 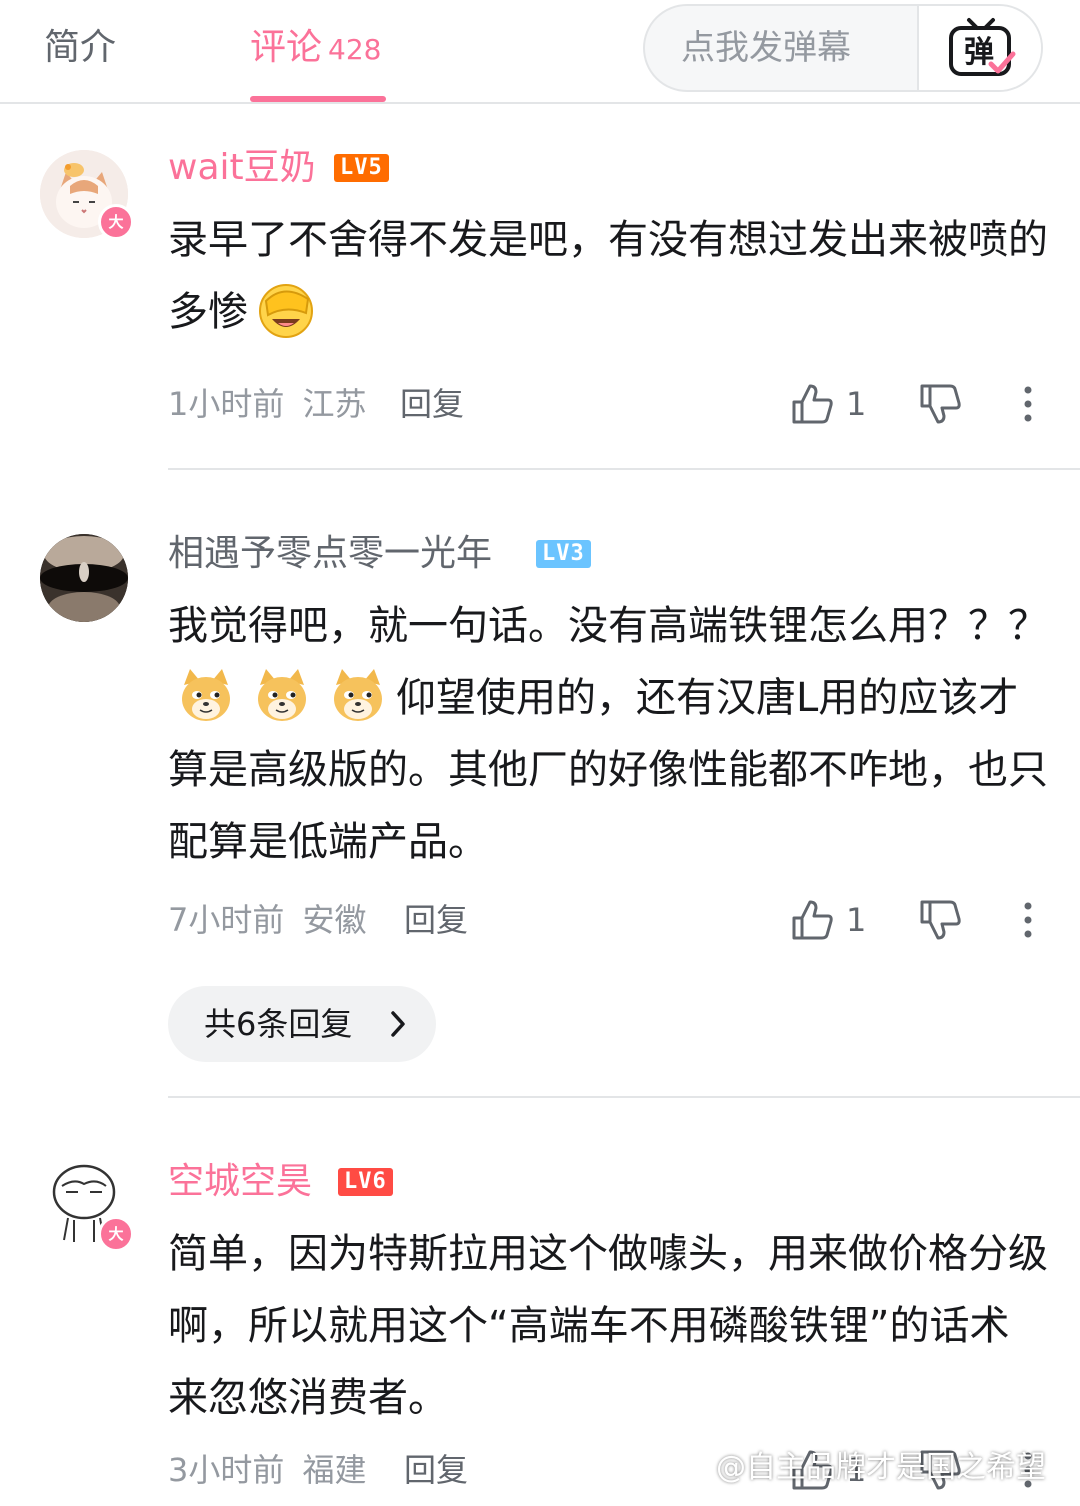 I want to click on danmaku-input: 点我发弹幕, so click(x=766, y=48).